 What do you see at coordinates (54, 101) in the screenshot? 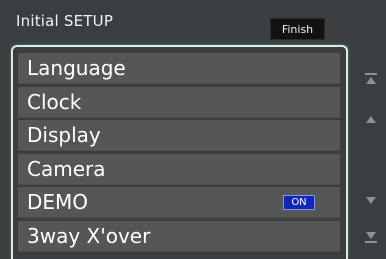
I see `menu-item-label: Clock` at bounding box center [54, 101].